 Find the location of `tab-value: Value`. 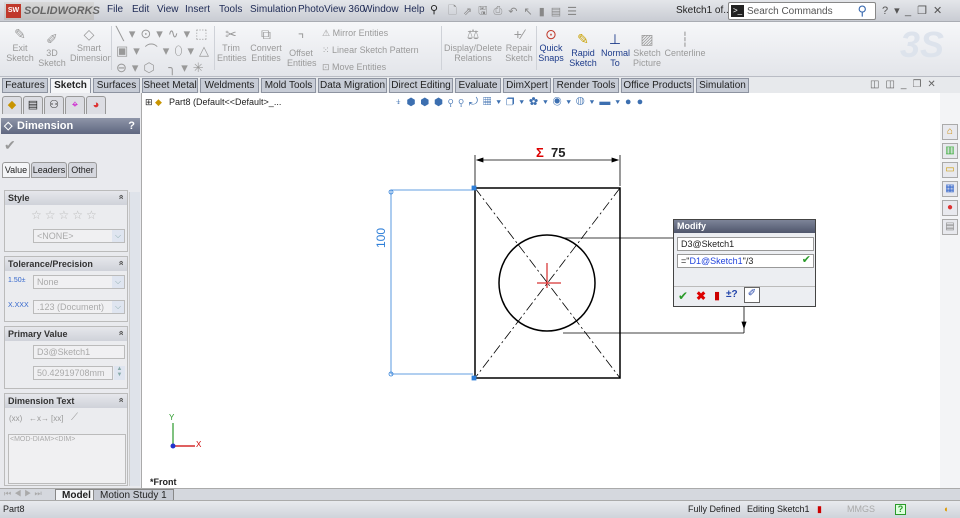

tab-value: Value is located at coordinates (16, 170).